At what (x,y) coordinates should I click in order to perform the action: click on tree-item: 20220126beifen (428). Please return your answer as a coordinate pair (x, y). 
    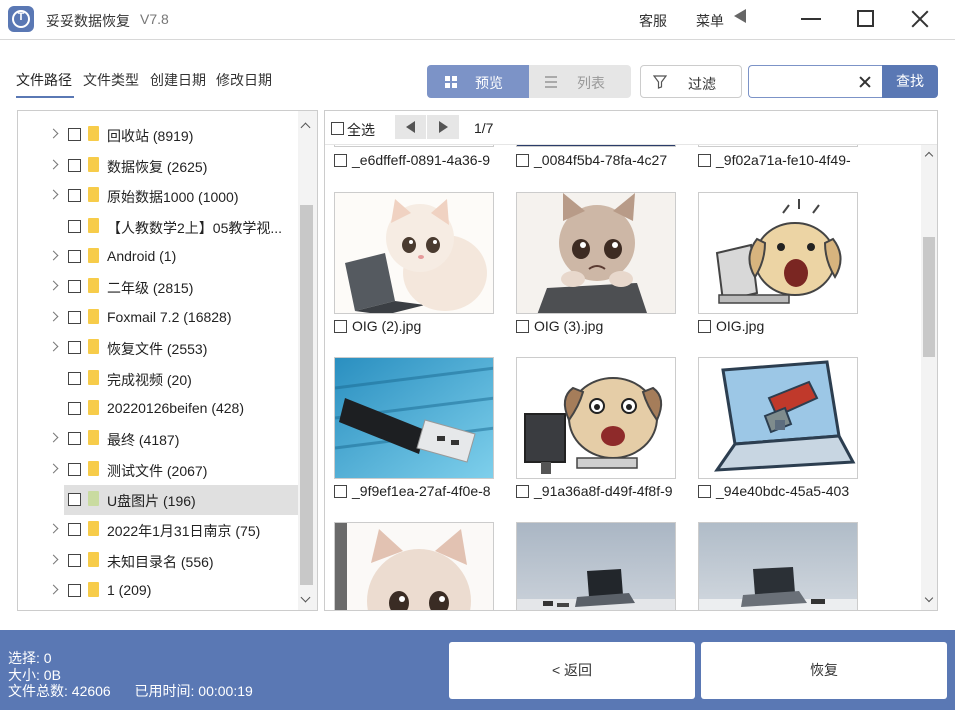
    Looking at the image, I should click on (158, 409).